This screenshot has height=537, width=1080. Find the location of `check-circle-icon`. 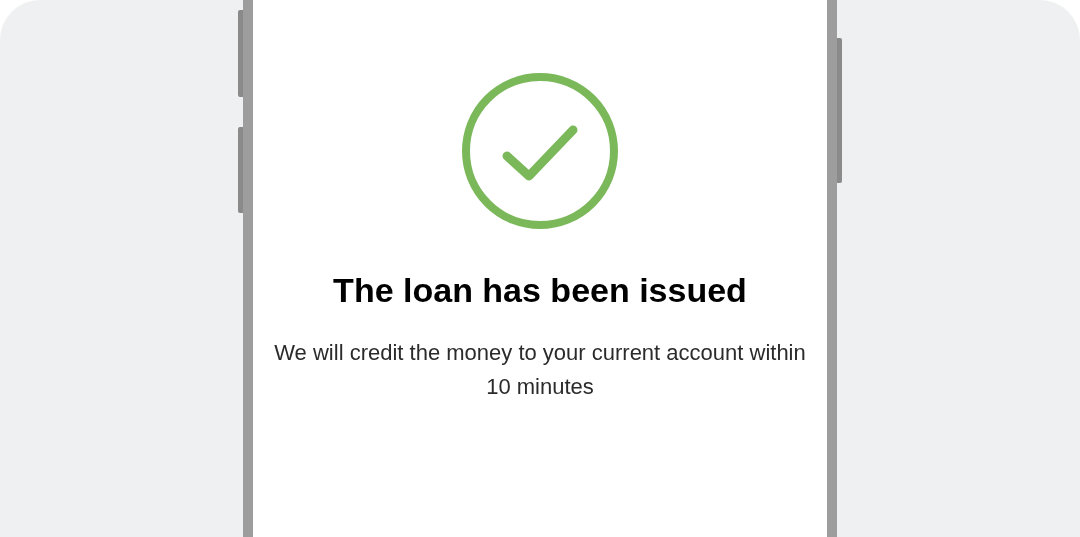

check-circle-icon is located at coordinates (540, 151).